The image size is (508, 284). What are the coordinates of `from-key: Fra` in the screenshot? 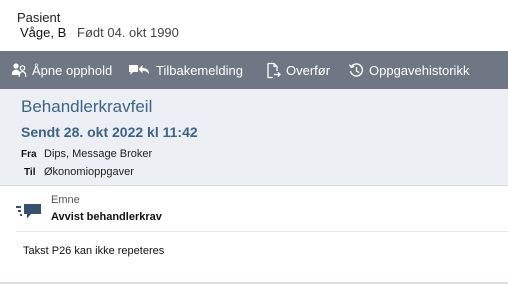 It's located at (29, 154).